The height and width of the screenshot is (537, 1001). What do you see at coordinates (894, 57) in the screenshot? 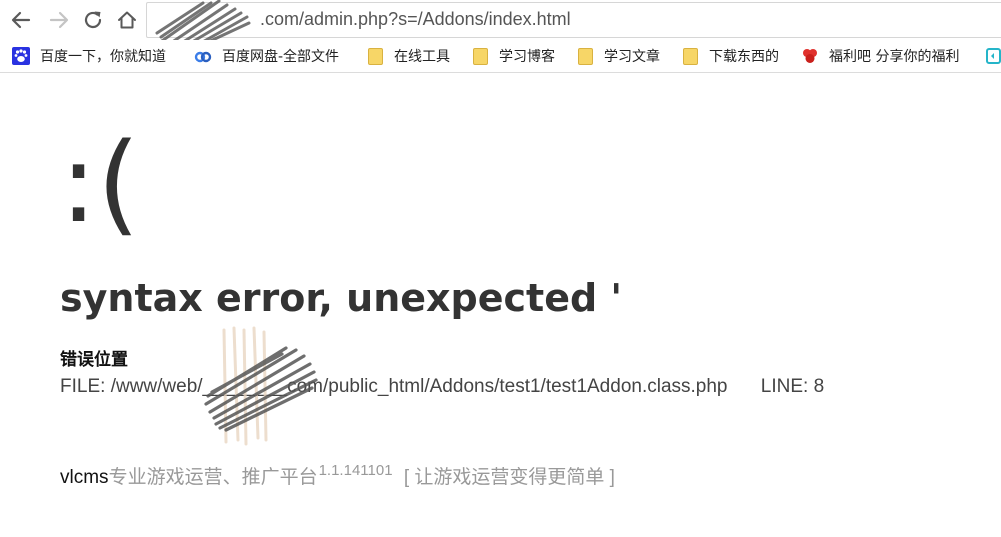
I see `bookmark-label: 福利吧 分享你的福利` at bounding box center [894, 57].